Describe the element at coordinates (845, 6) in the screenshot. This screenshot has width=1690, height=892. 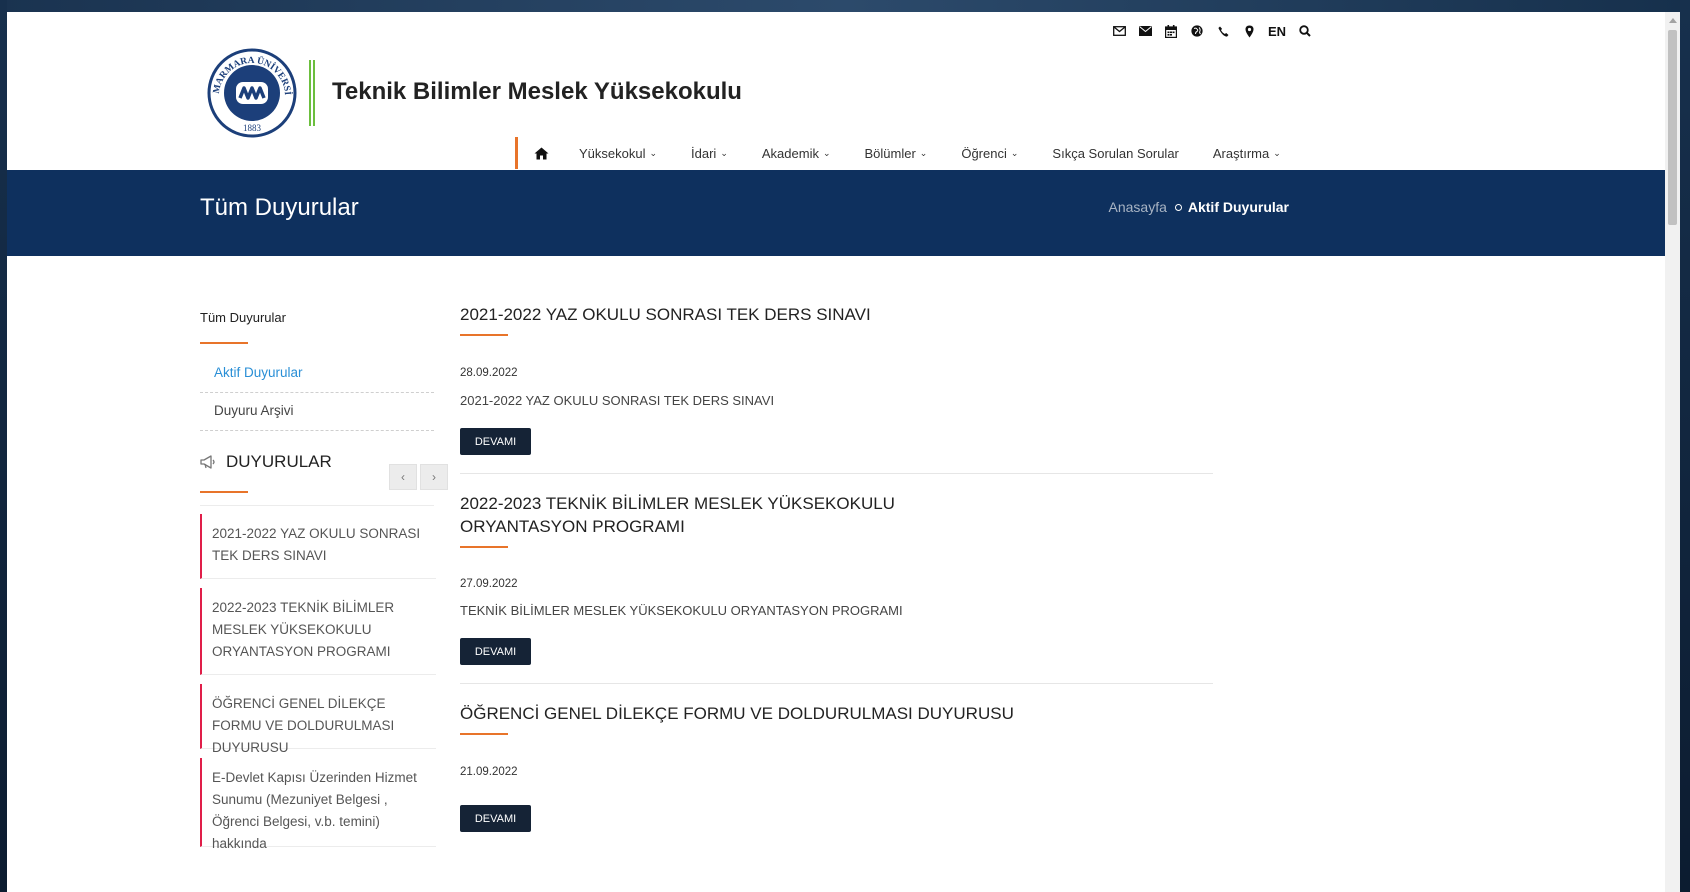
I see `desktop-background-top` at that location.